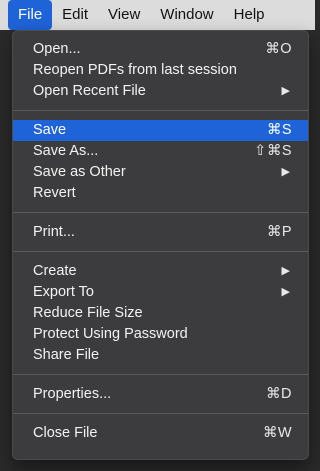 The width and height of the screenshot is (320, 471). What do you see at coordinates (160, 193) in the screenshot?
I see `menu-item-revert: Revert` at bounding box center [160, 193].